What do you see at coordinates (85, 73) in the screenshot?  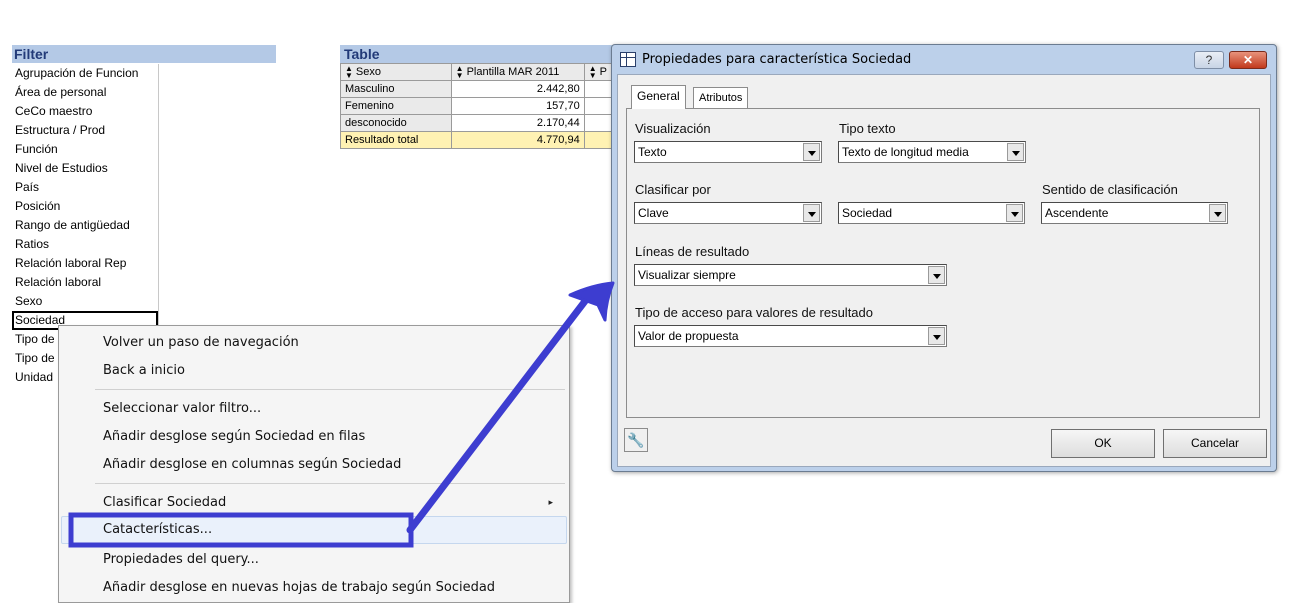 I see `filter-item-agrupacion: Agrupación de Funcion` at bounding box center [85, 73].